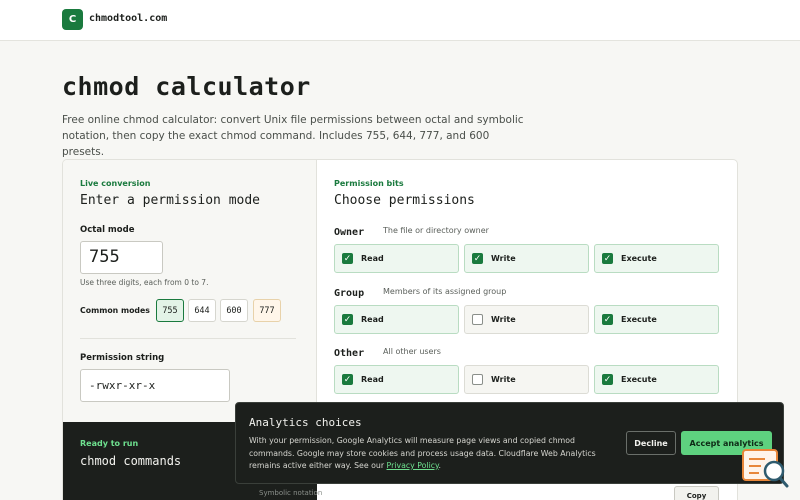  What do you see at coordinates (526, 319) in the screenshot?
I see `group-write-toggle: Write` at bounding box center [526, 319].